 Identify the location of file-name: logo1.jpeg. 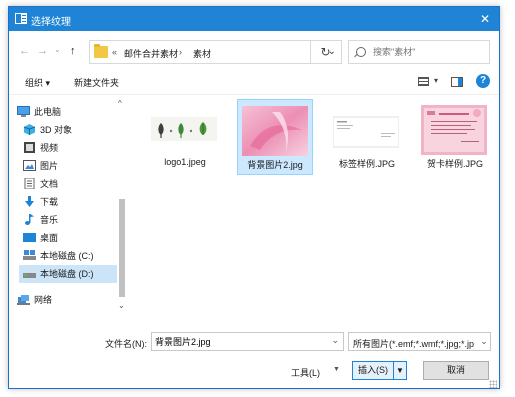
(185, 162).